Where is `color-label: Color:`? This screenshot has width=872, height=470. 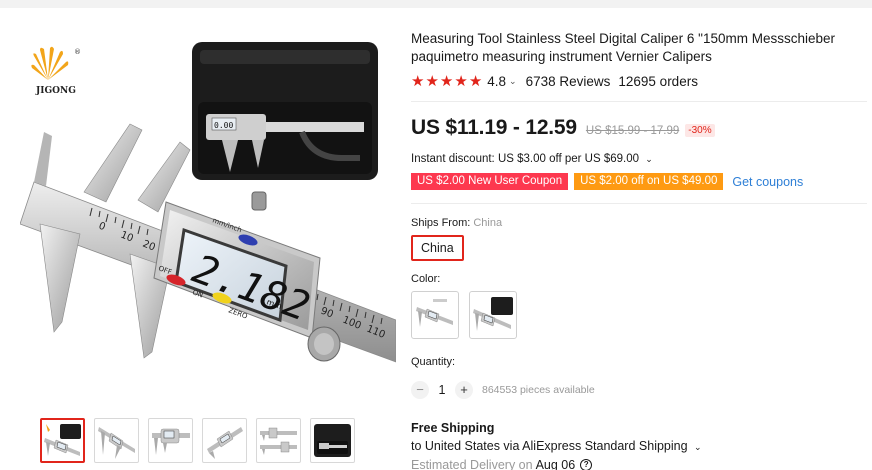 color-label: Color: is located at coordinates (426, 279).